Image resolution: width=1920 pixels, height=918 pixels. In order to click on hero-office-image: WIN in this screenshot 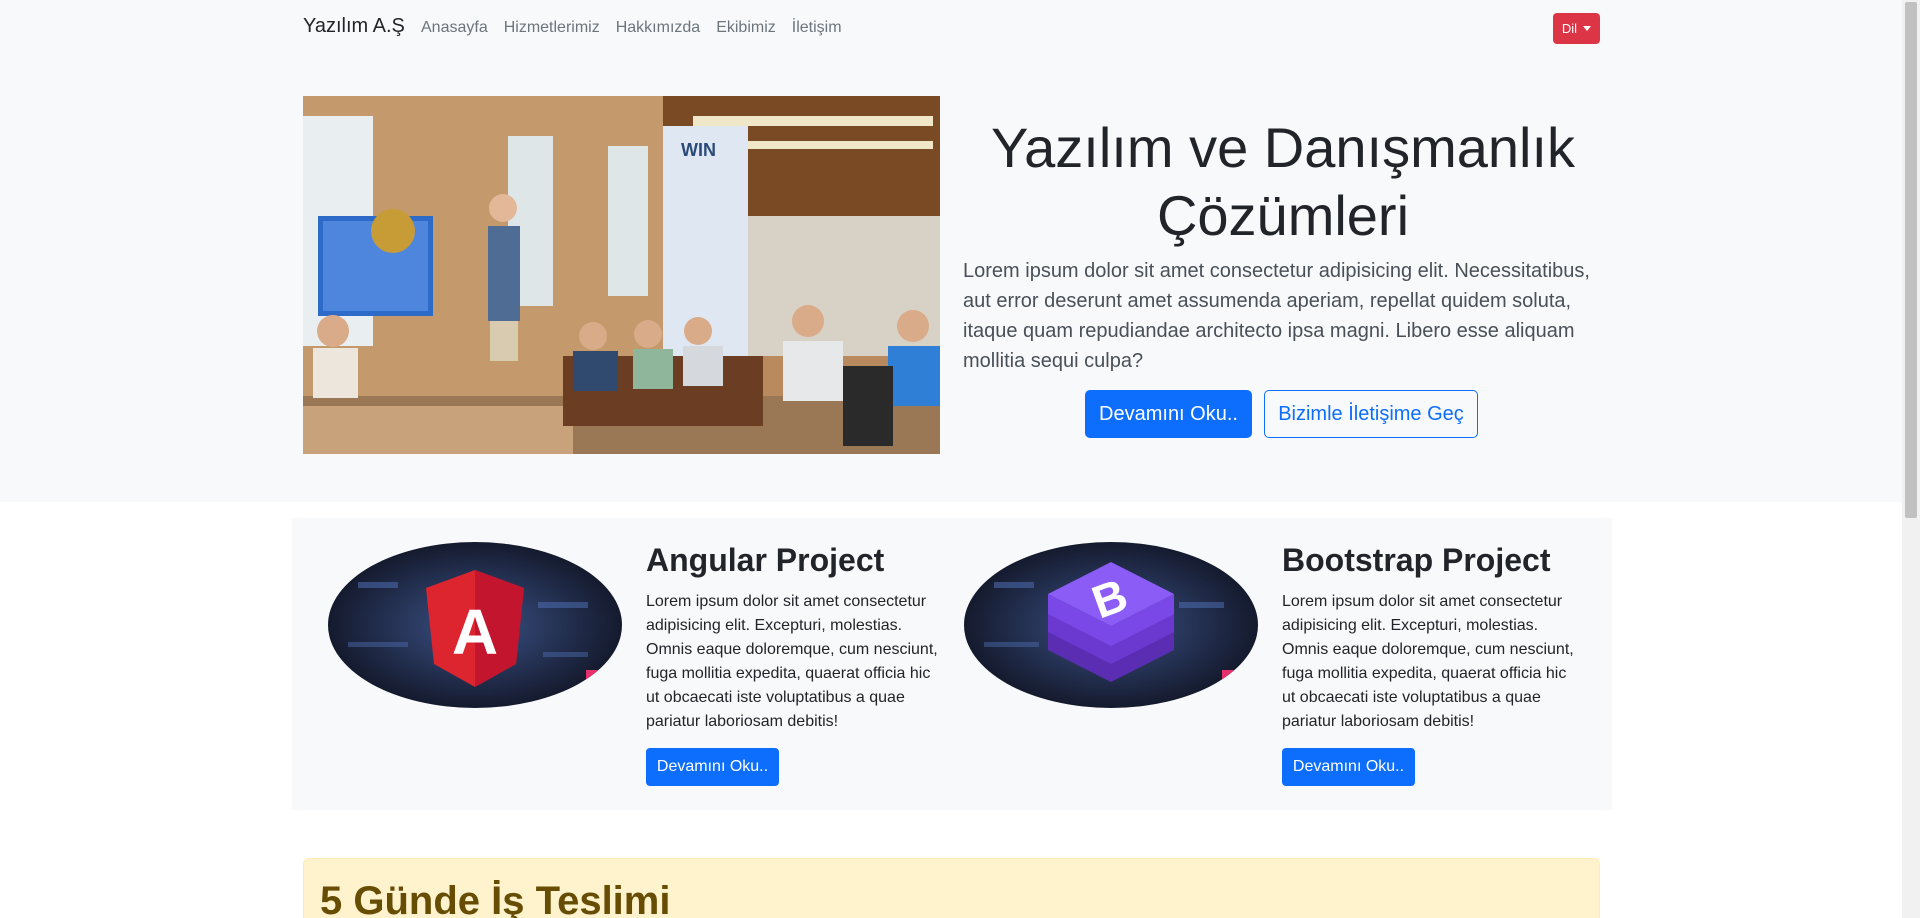, I will do `click(621, 275)`.